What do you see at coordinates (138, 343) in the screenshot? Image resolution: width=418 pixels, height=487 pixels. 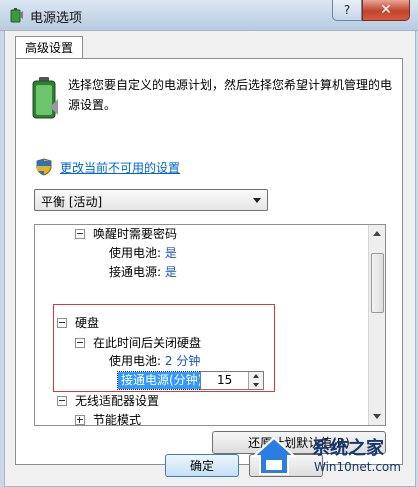 I see `tree-item-turn-off-disk: 在此时间后关闭硬盘` at bounding box center [138, 343].